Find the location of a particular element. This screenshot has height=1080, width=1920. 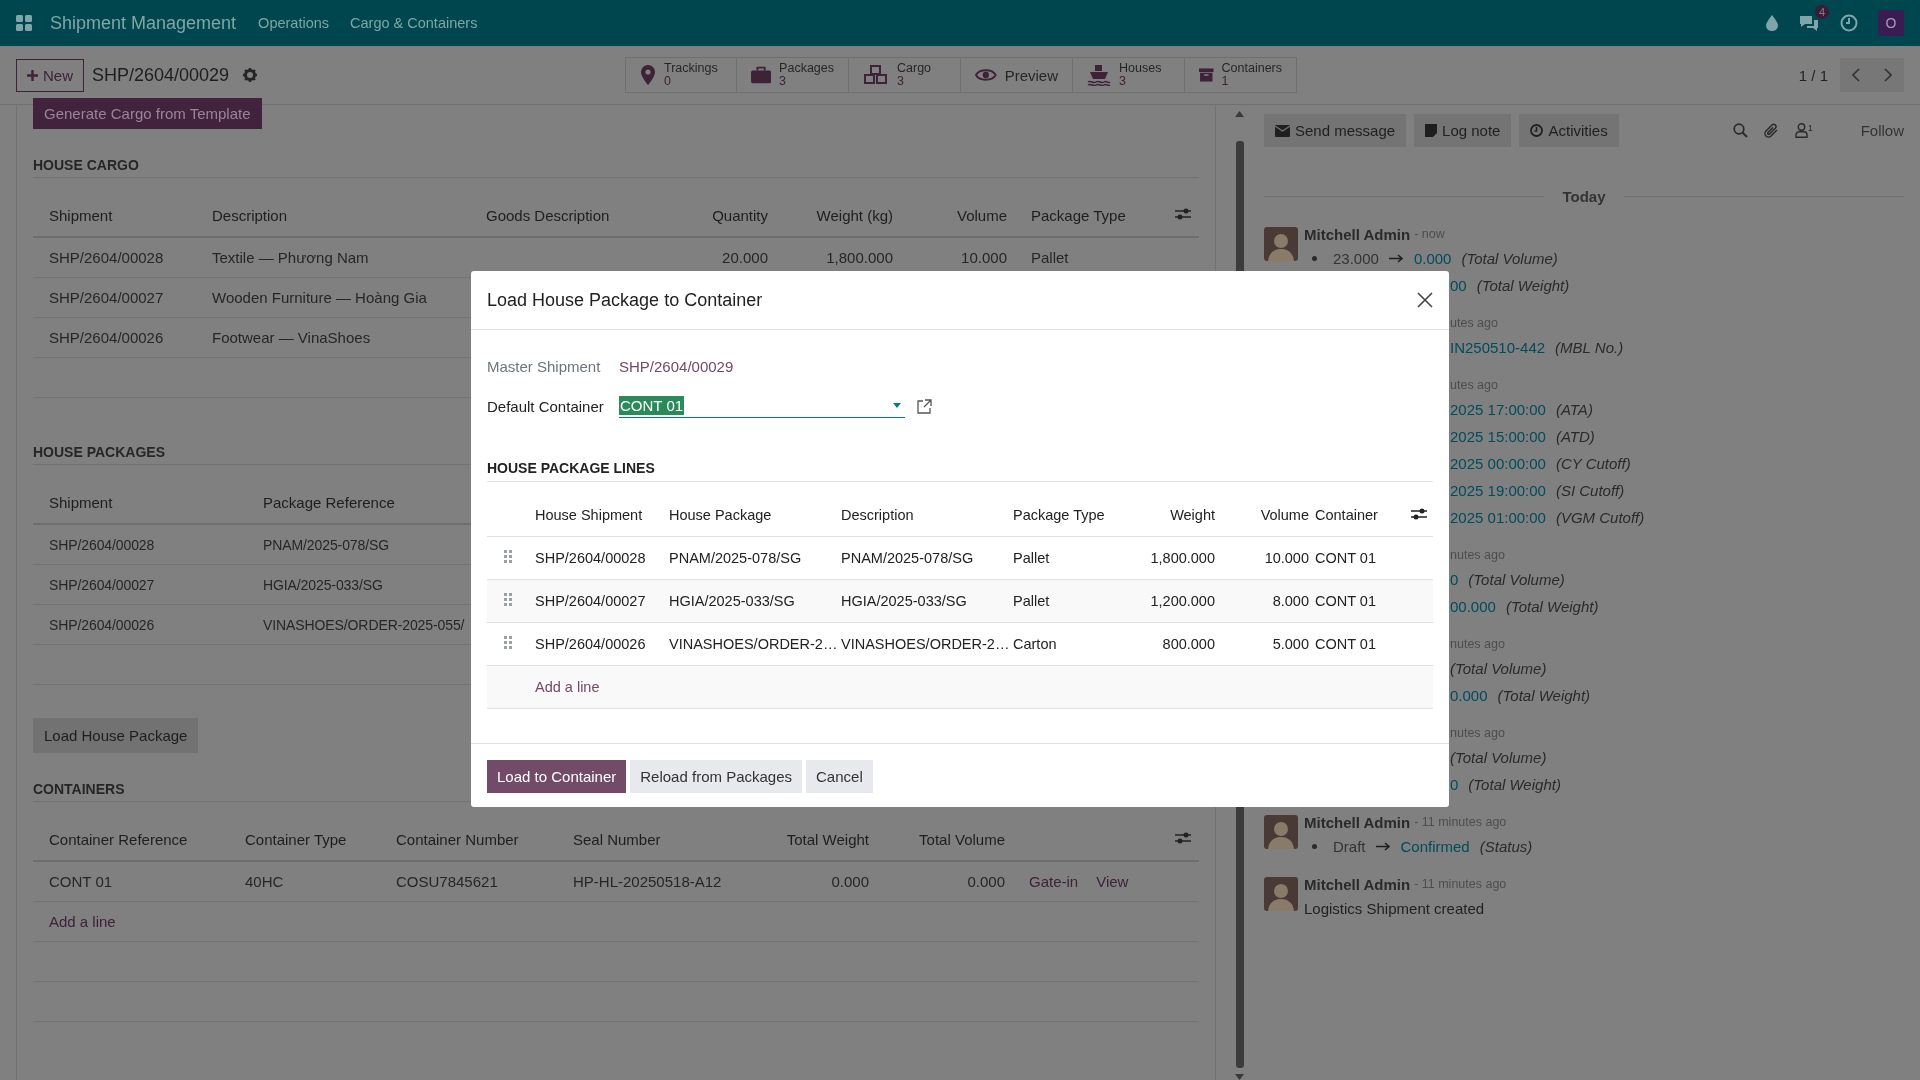

table-cell: PNAM/2025-078/SG is located at coordinates (907, 558).